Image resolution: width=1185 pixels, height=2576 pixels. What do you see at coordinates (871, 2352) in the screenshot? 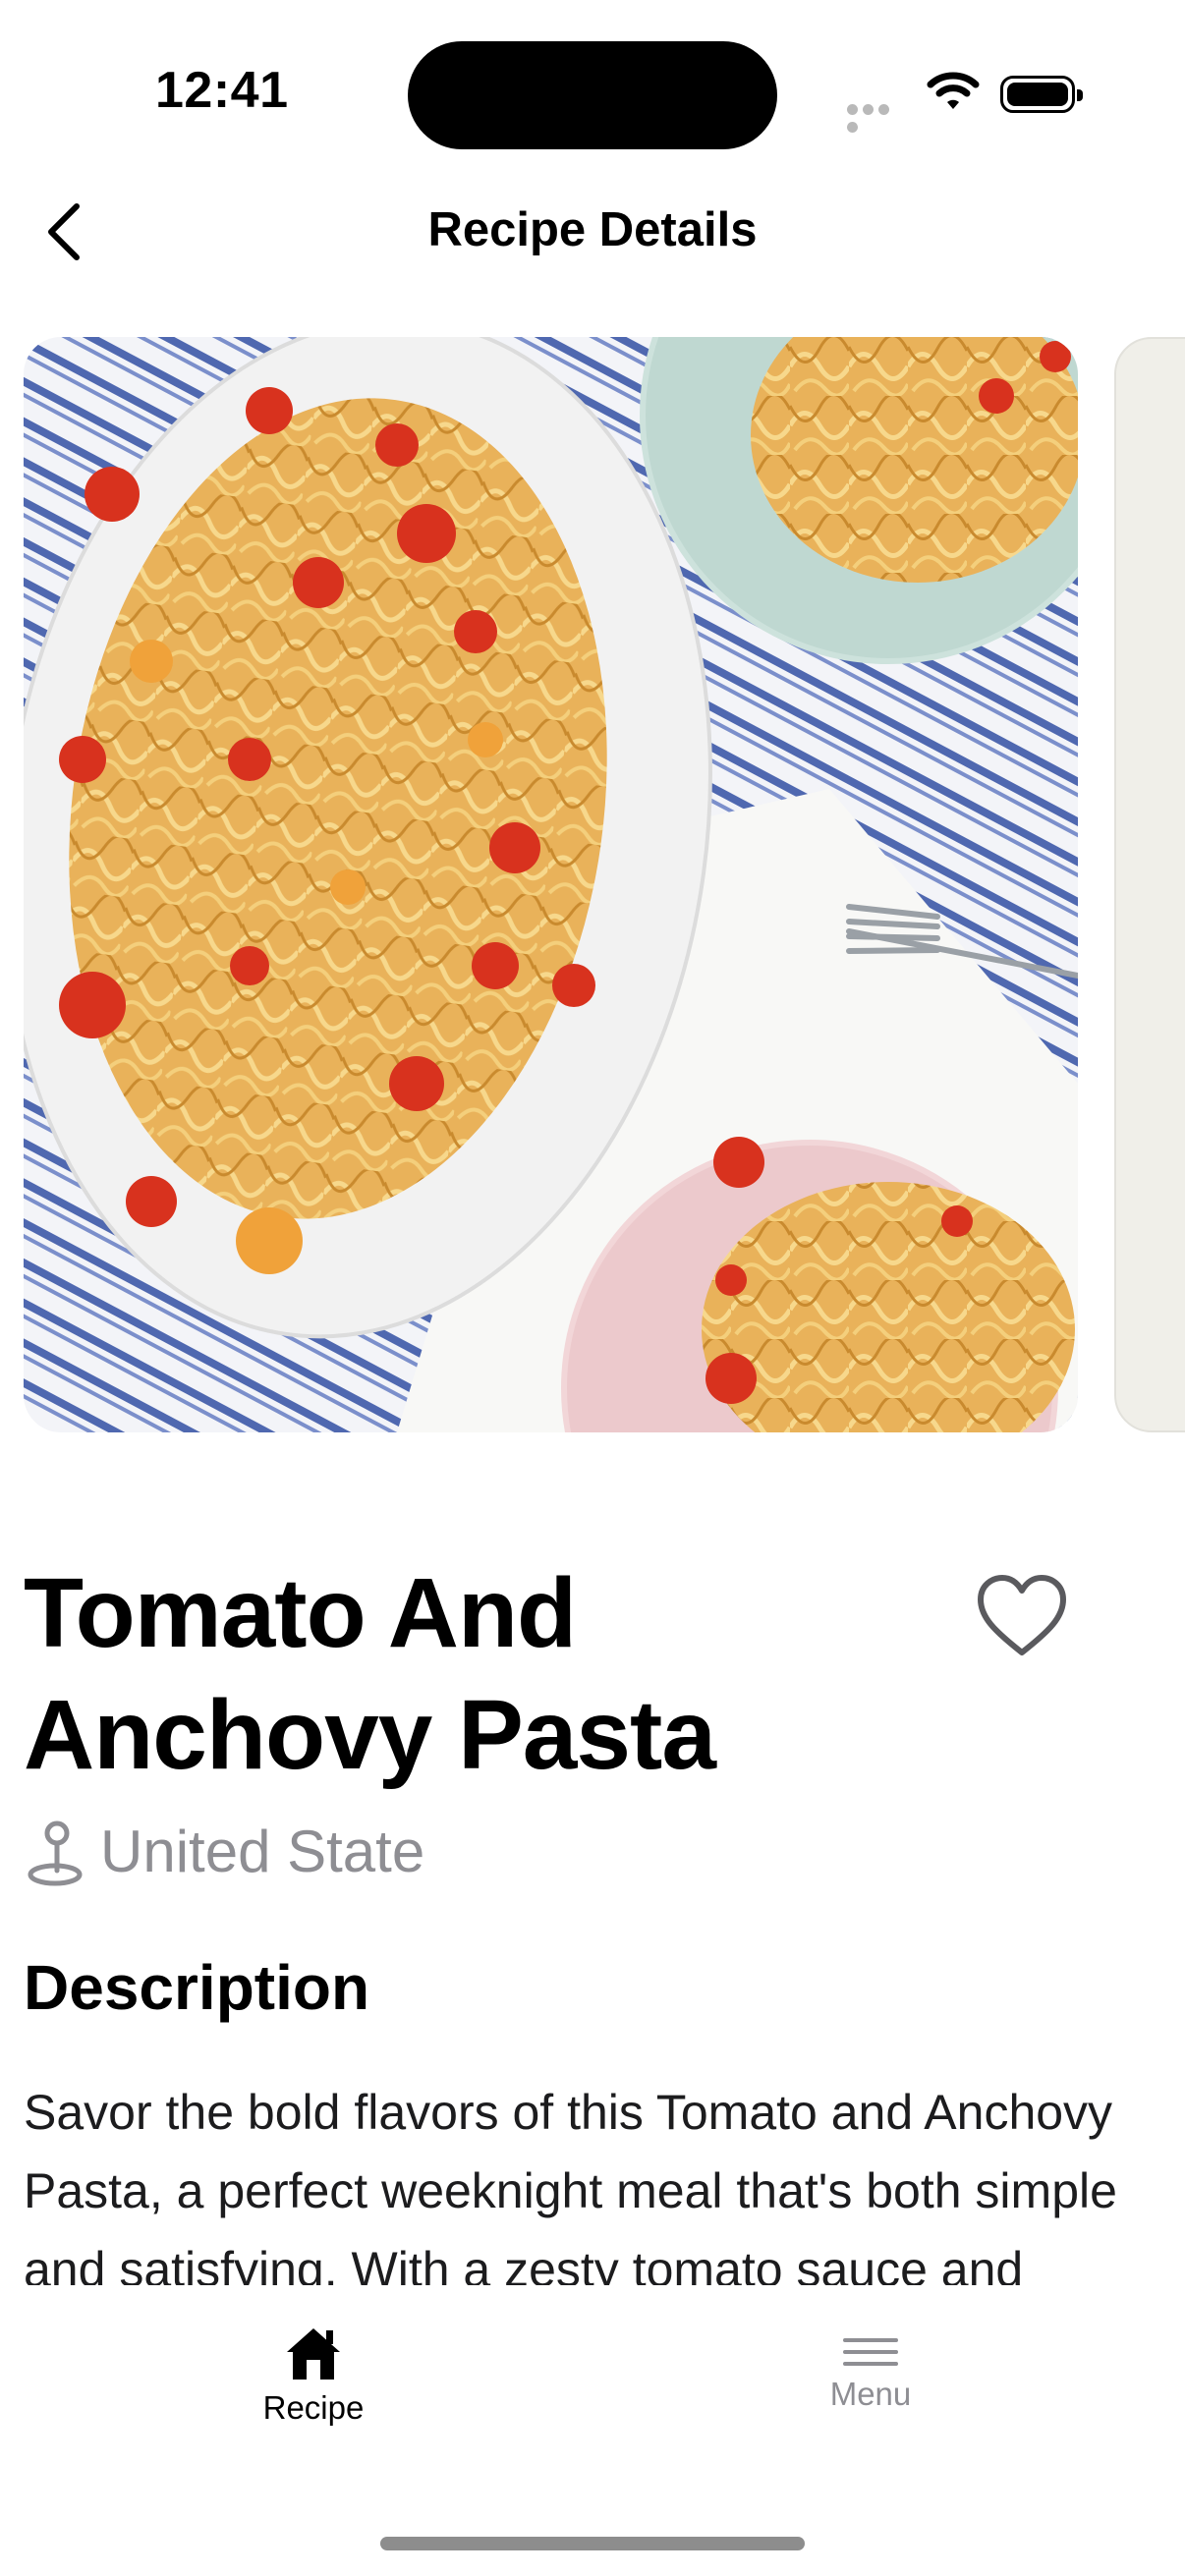
I see `menu-icon` at bounding box center [871, 2352].